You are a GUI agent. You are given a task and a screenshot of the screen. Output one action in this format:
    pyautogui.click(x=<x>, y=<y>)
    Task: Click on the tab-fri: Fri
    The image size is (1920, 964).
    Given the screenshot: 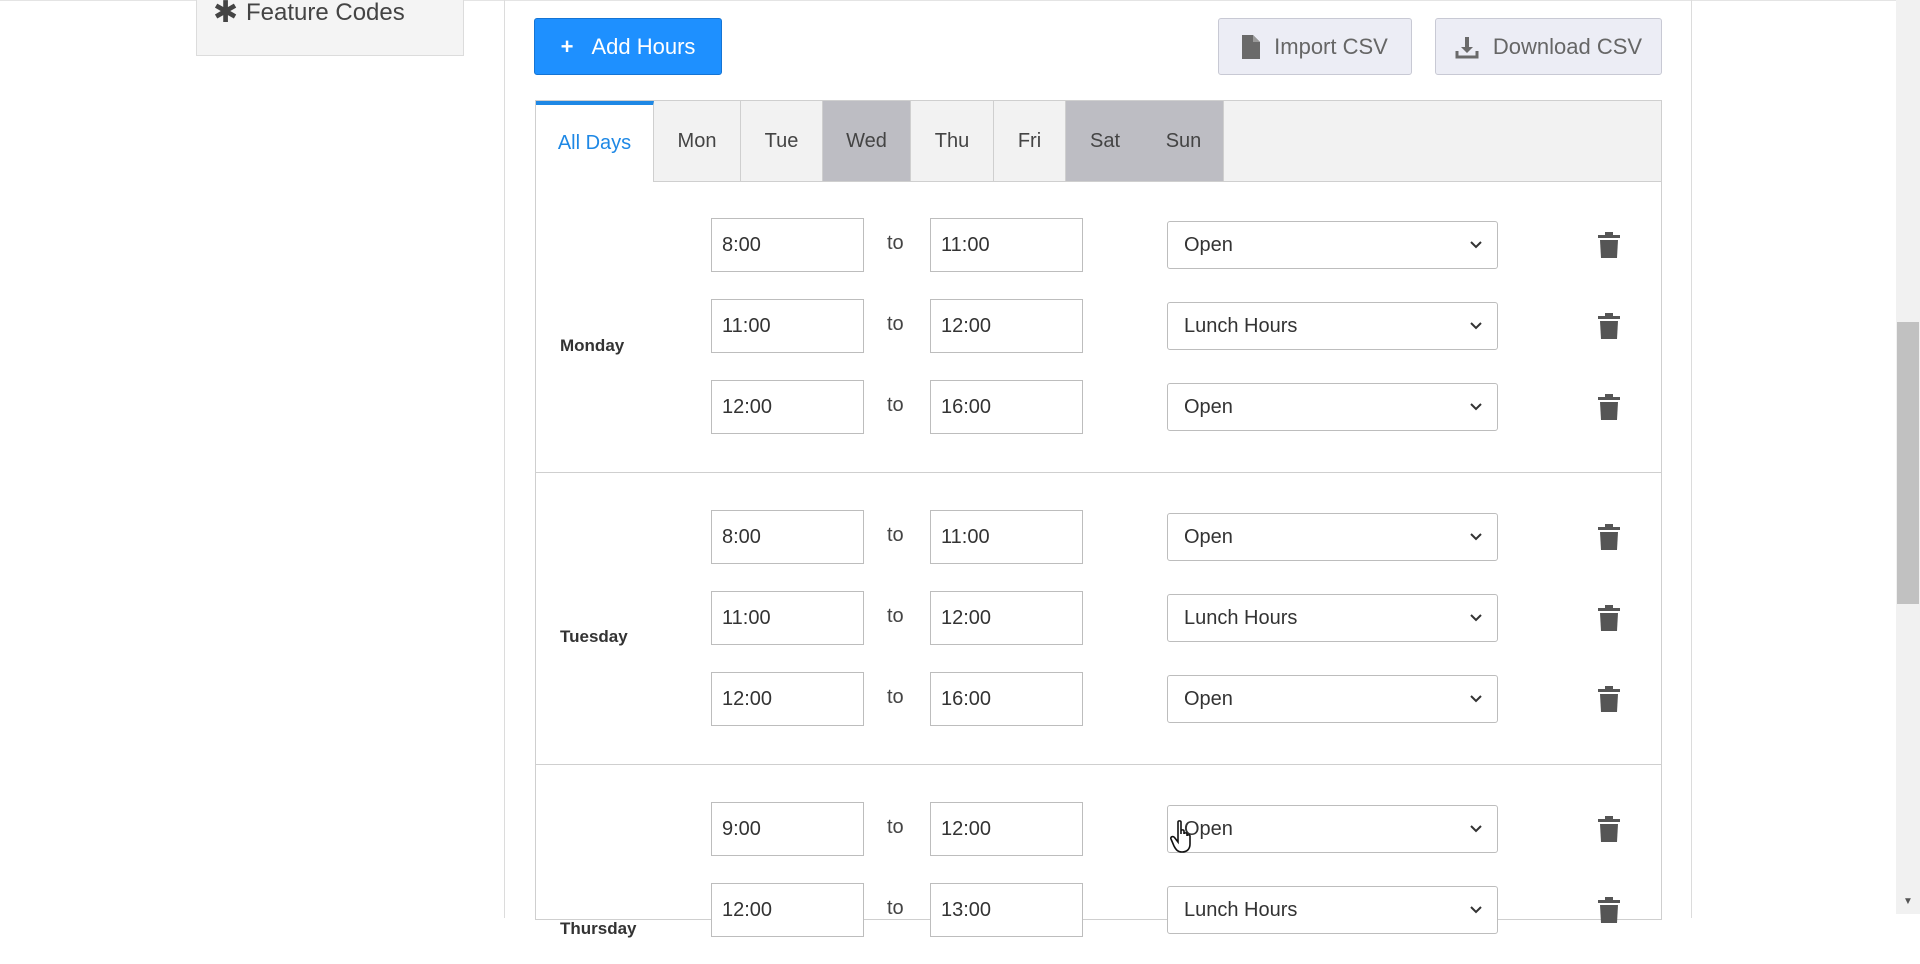 What is the action you would take?
    pyautogui.click(x=1030, y=141)
    